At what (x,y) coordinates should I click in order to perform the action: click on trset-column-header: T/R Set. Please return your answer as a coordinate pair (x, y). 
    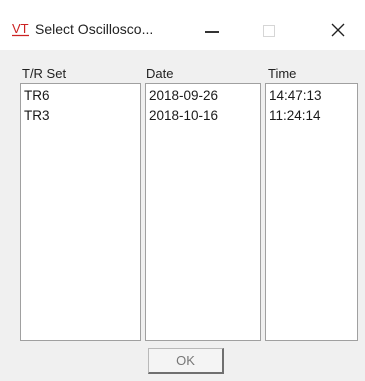
    Looking at the image, I should click on (44, 73).